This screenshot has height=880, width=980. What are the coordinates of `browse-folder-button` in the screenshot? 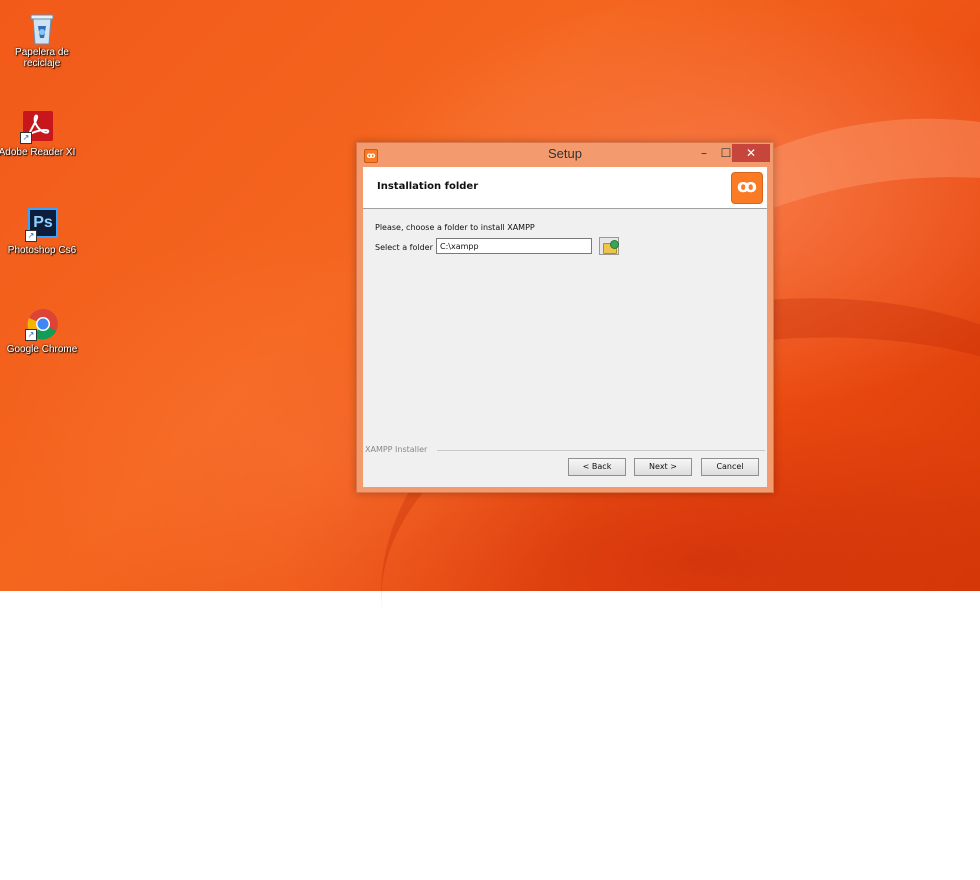 It's located at (609, 246).